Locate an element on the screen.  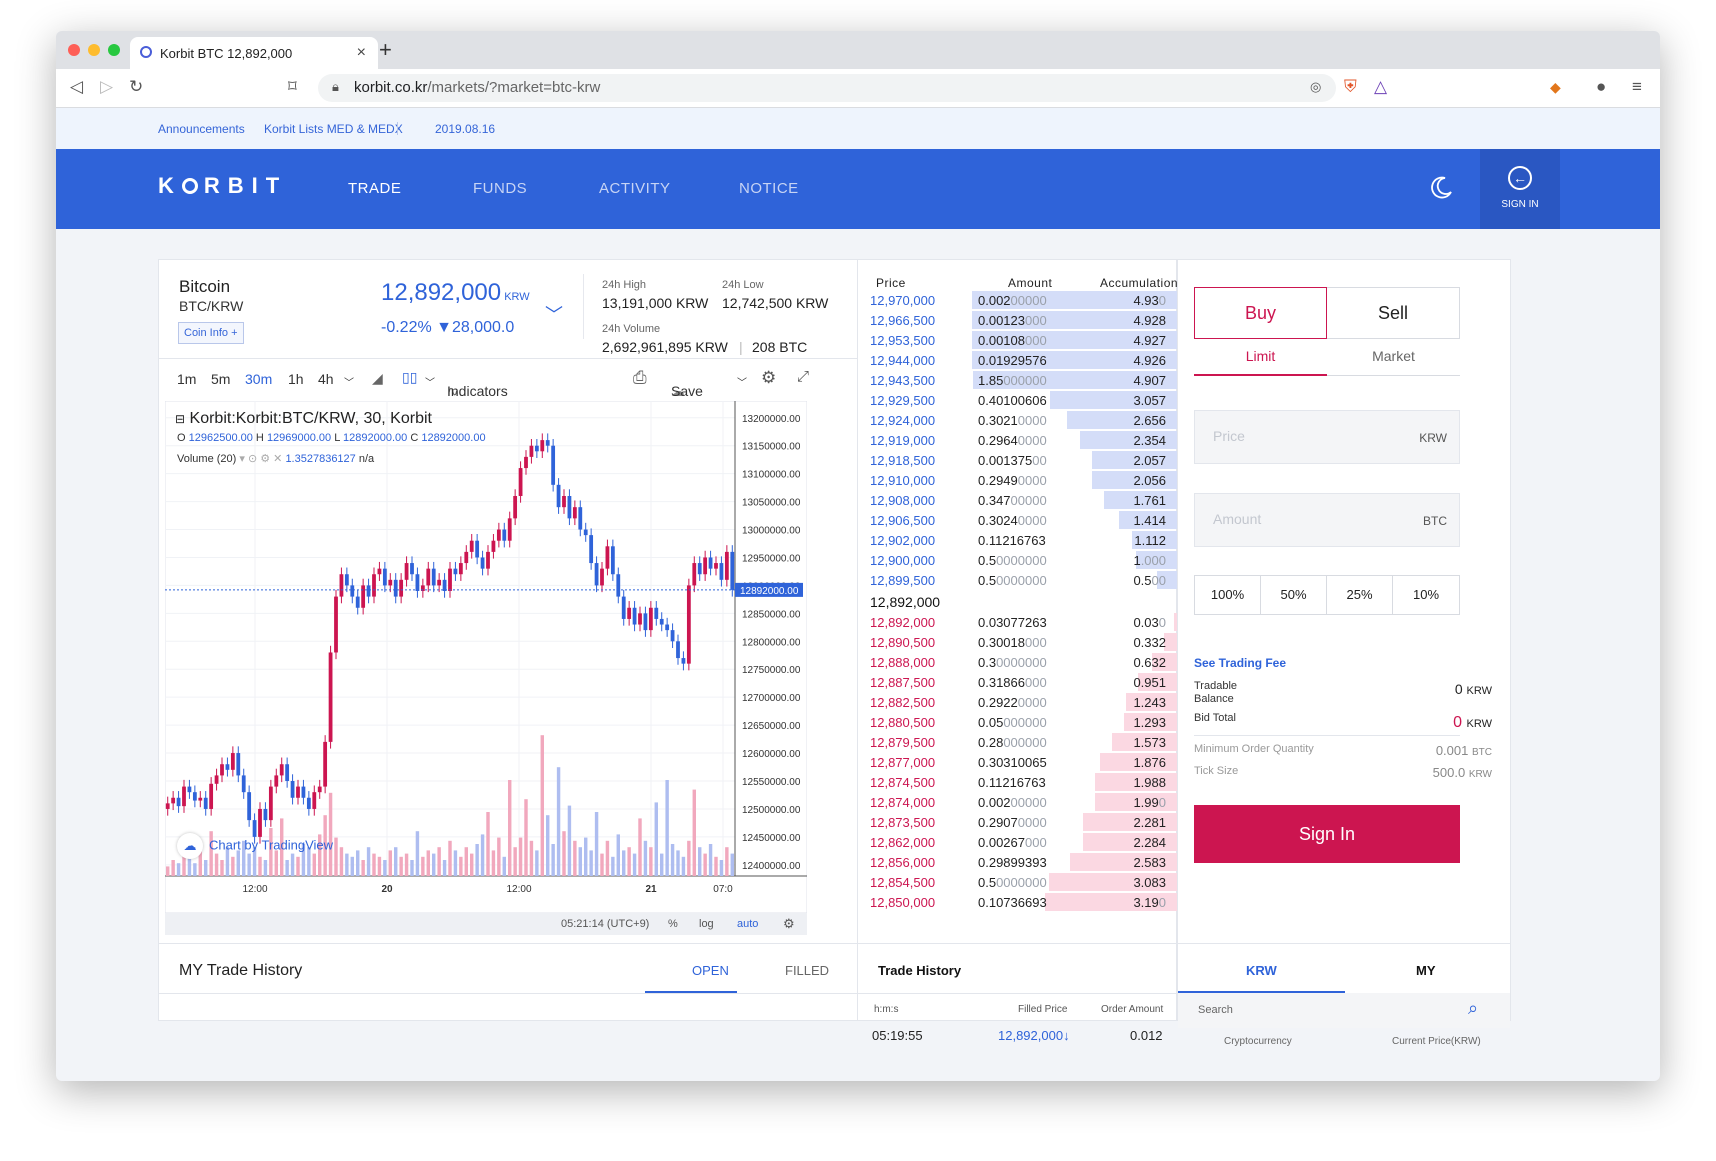
ask-row: 12,910,000 0.29490000 2.056 is located at coordinates (1018, 480).